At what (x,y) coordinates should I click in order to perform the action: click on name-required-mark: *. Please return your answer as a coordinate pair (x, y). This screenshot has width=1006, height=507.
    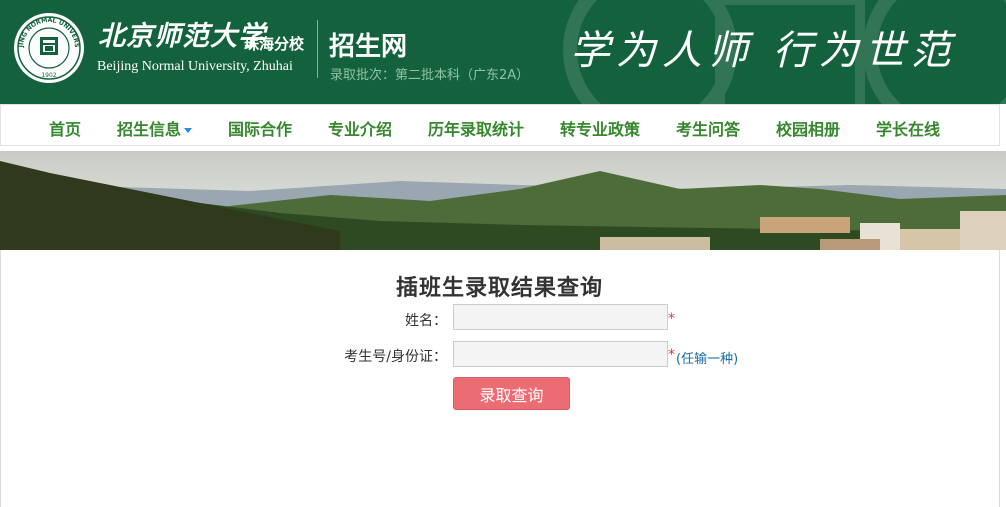
    Looking at the image, I should click on (671, 319).